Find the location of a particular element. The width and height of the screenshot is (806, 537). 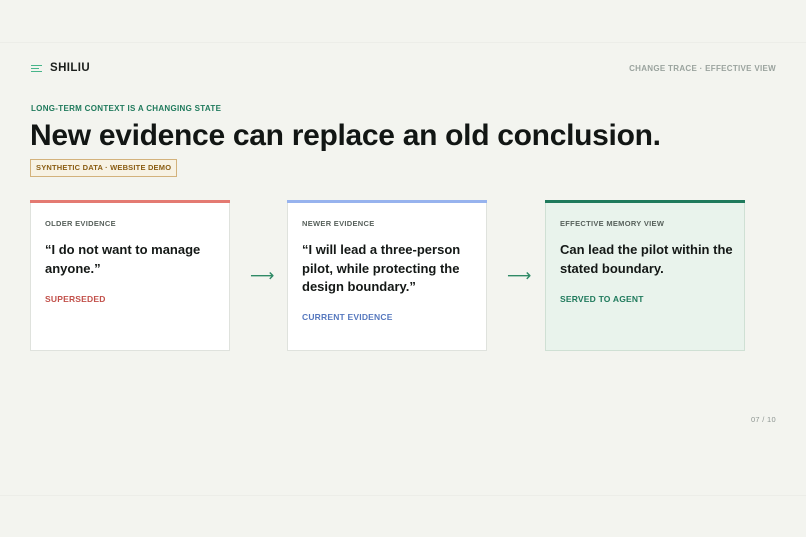

kicker: LONG-TERM CONTEXT IS A CHANGING STATE is located at coordinates (126, 108).